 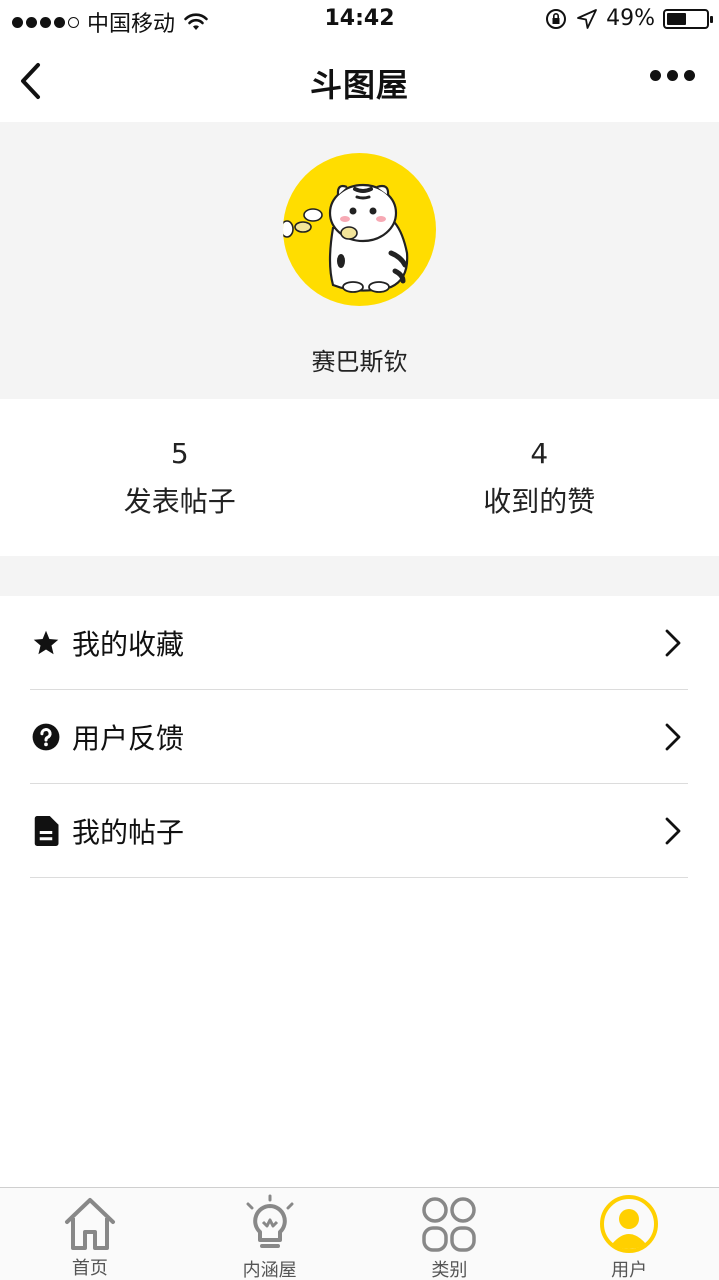 I want to click on stat-posts: 5 发表帖子, so click(x=180, y=477).